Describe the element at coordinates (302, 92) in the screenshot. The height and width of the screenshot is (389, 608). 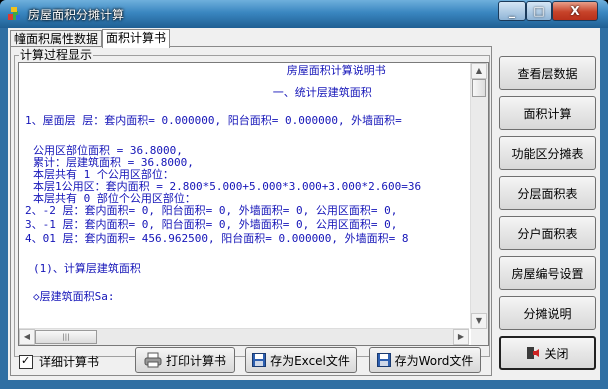
I see `report-section-title: 一、统计层建筑面积` at that location.